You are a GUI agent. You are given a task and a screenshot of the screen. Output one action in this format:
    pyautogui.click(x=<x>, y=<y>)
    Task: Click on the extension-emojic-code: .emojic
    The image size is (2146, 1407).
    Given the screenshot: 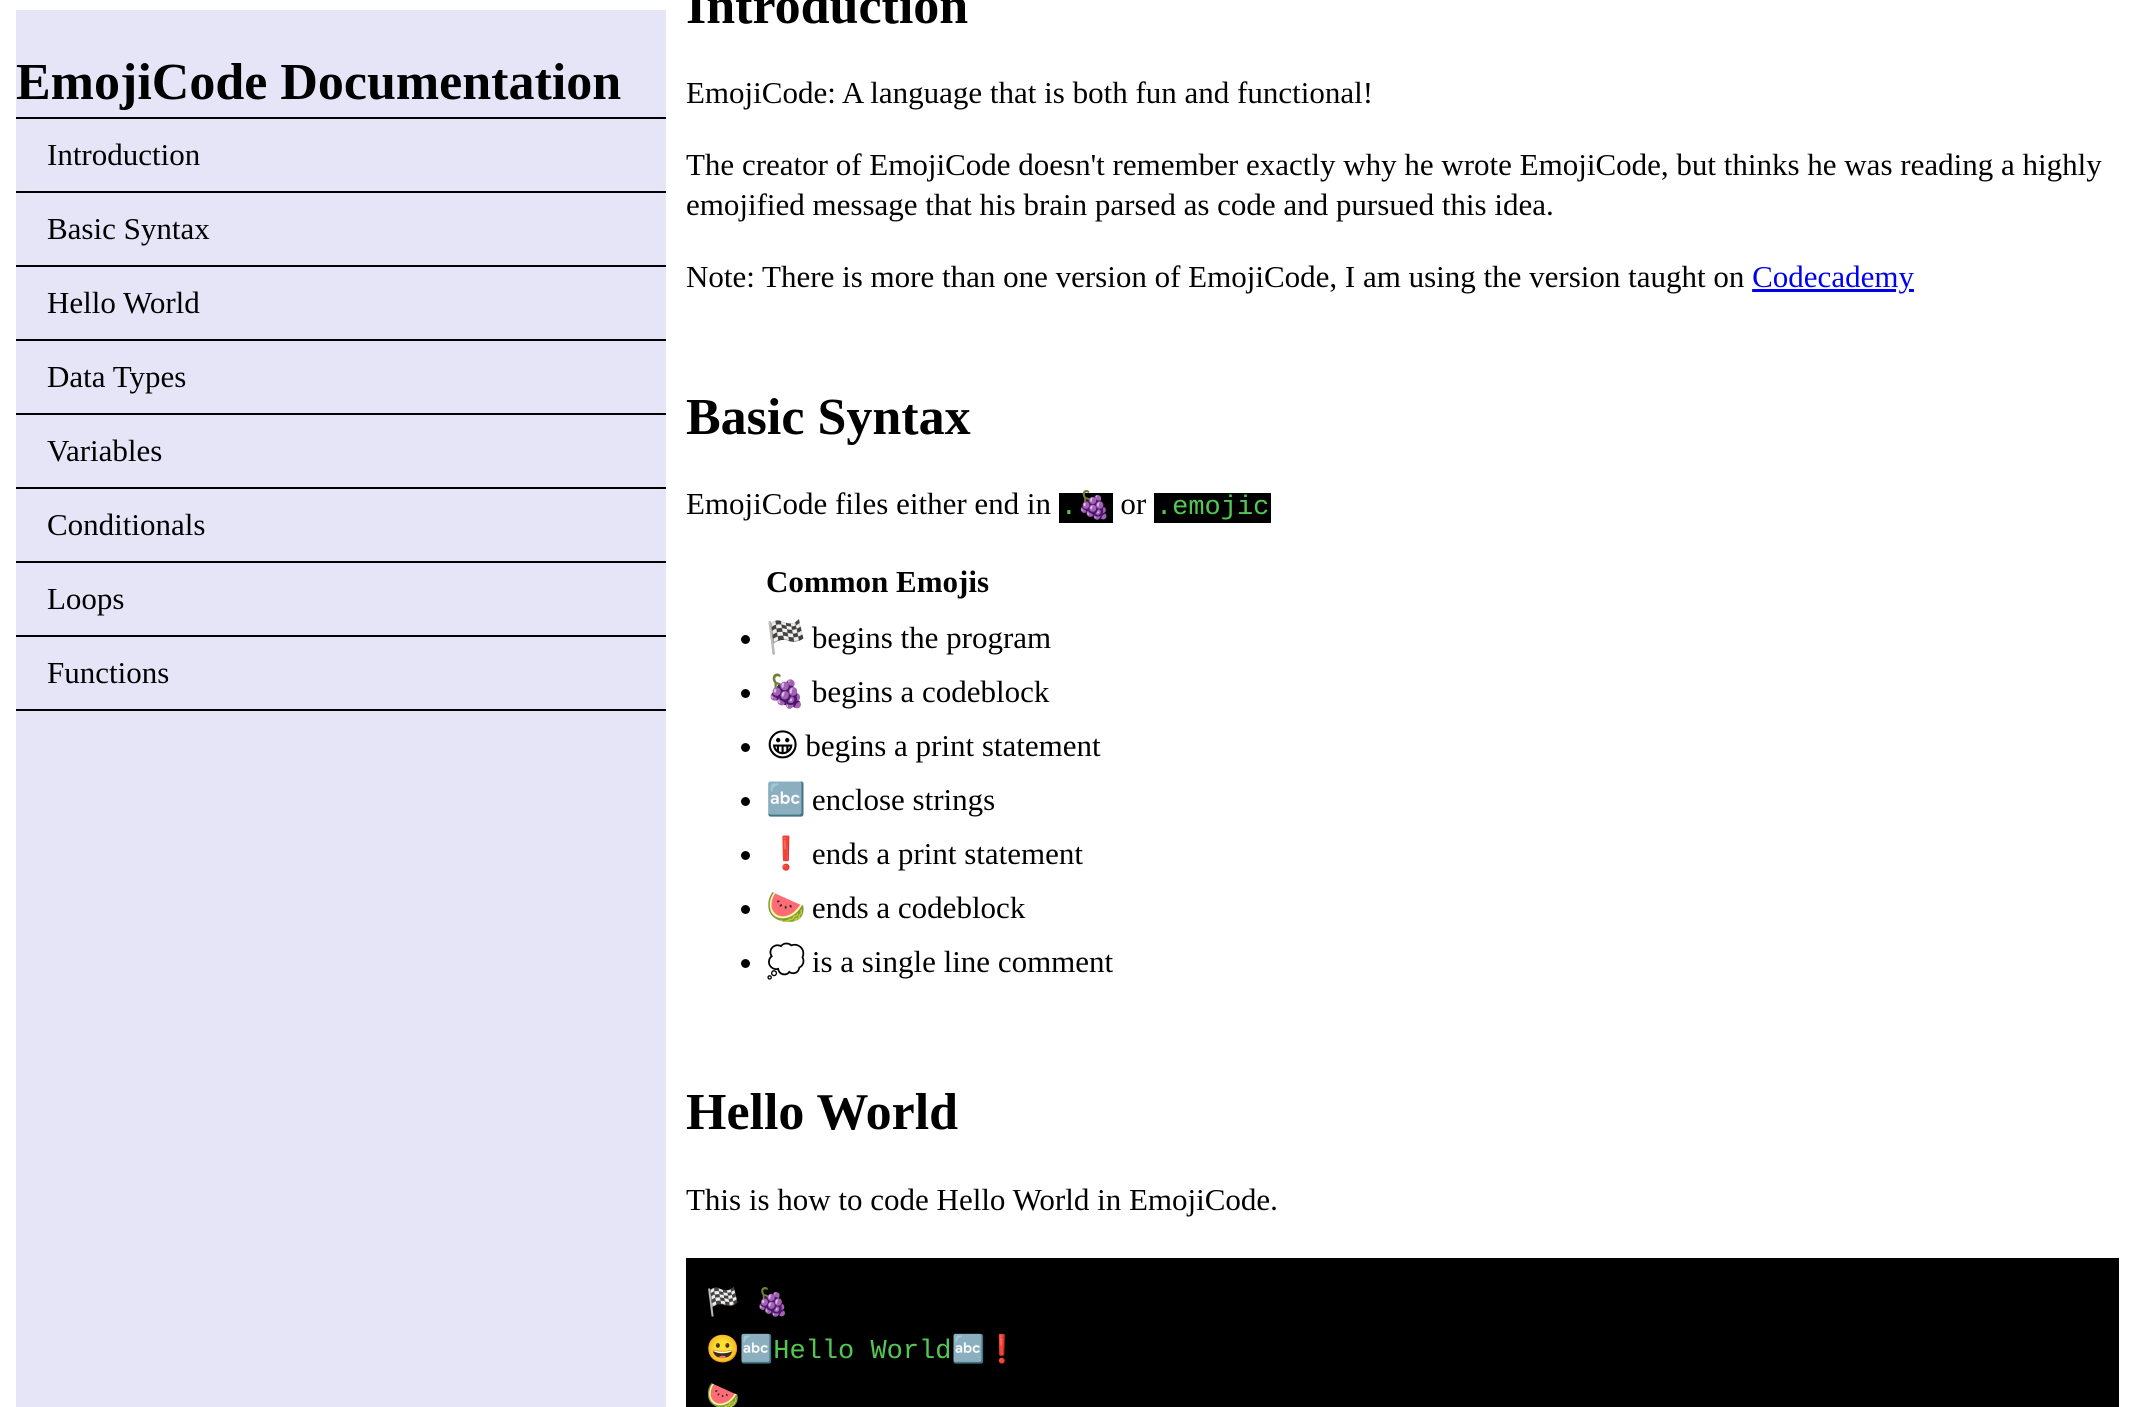 What is the action you would take?
    pyautogui.click(x=1212, y=508)
    